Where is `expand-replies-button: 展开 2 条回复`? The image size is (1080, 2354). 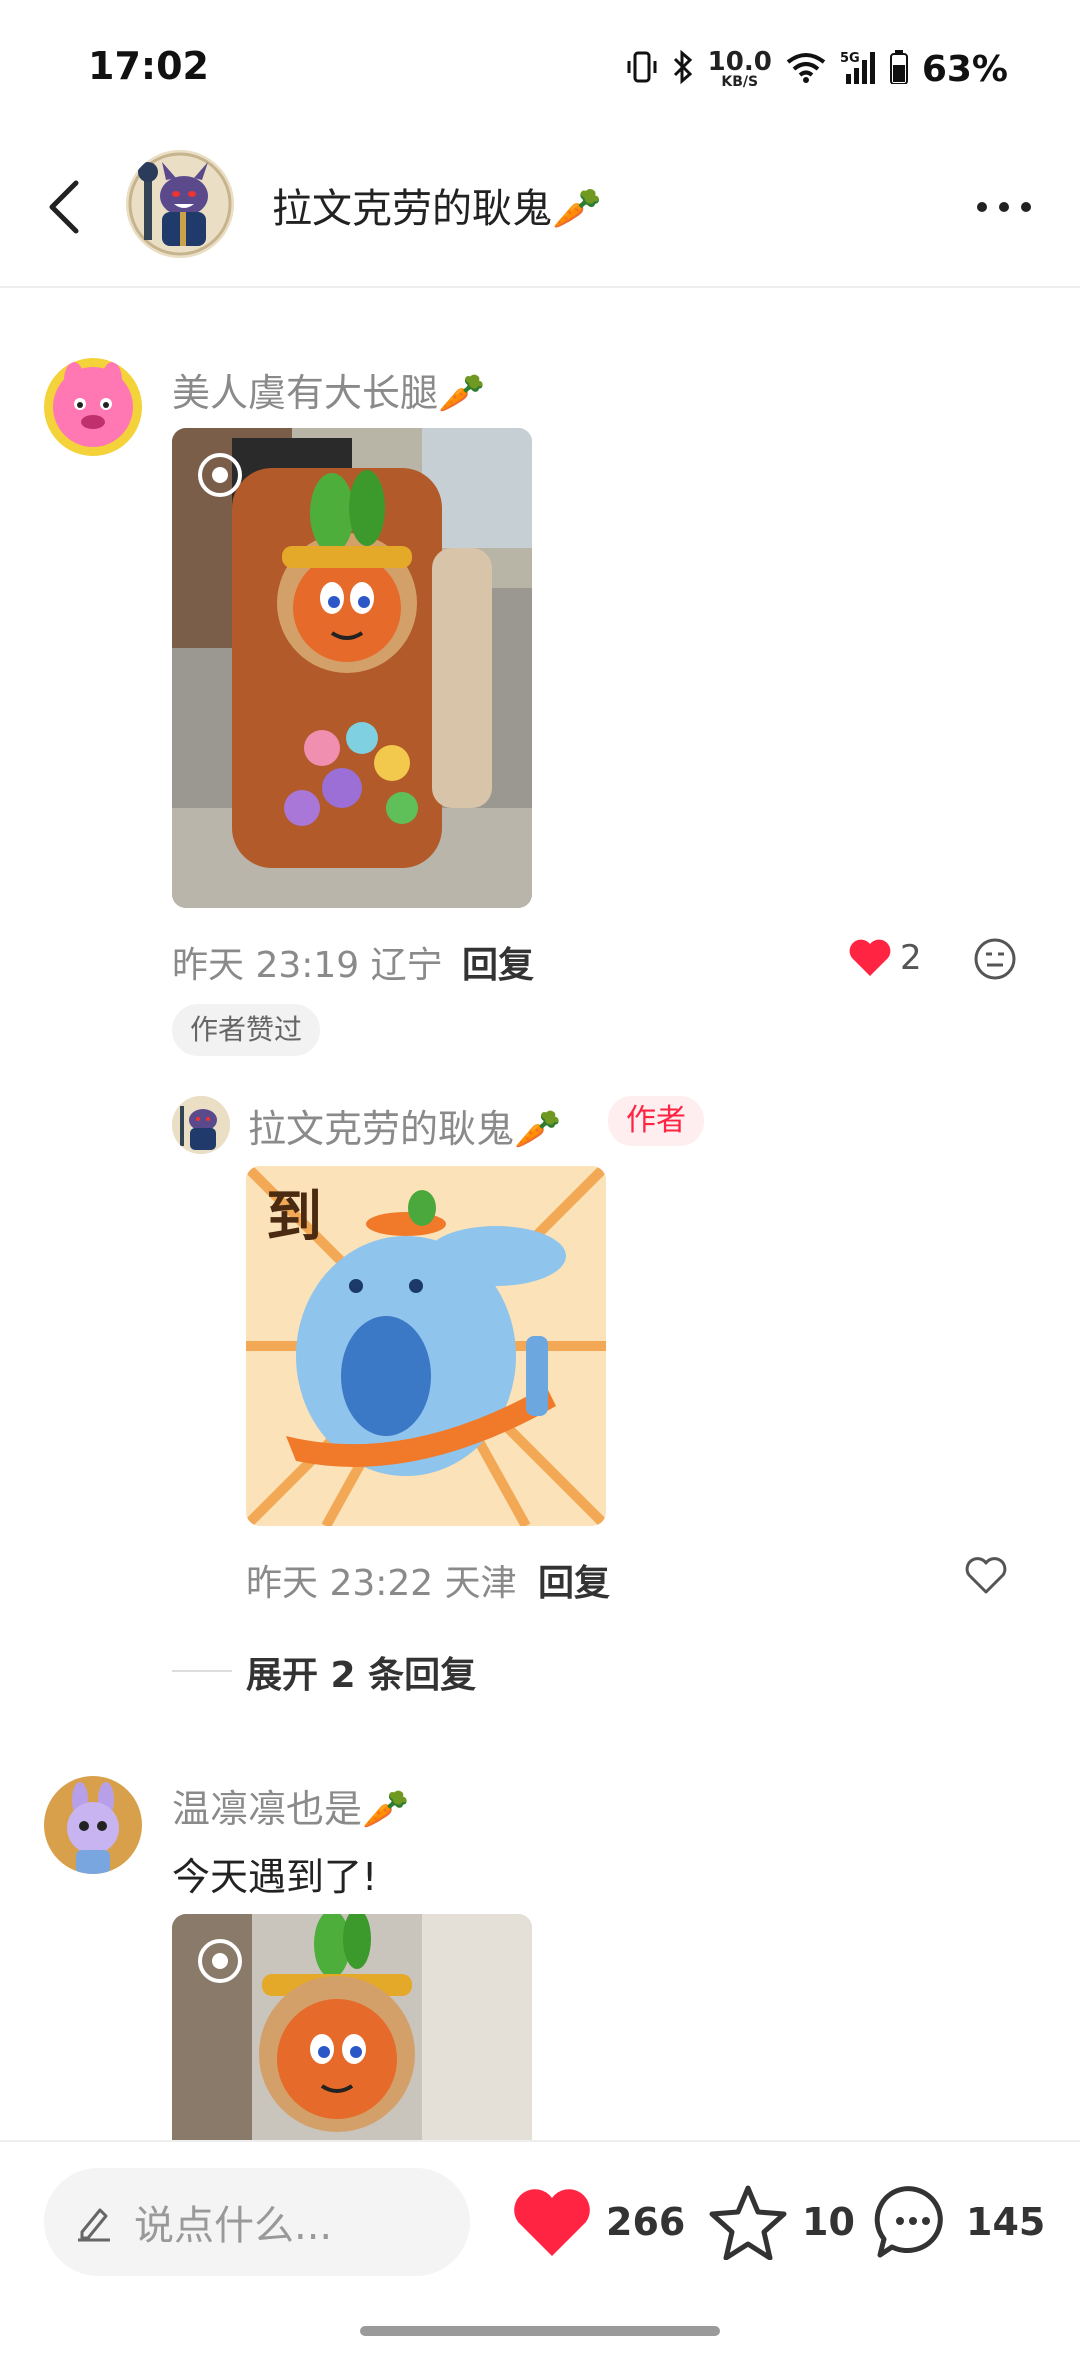
expand-replies-button: 展开 2 条回复 is located at coordinates (361, 1672).